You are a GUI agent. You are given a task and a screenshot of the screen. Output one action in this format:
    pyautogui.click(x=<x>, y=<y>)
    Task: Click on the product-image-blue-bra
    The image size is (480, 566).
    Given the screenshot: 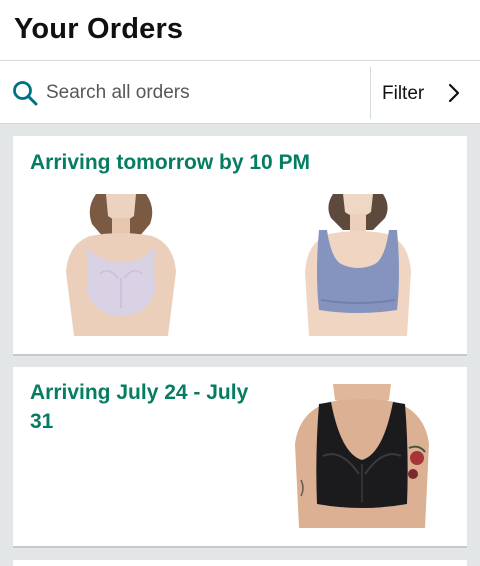 What is the action you would take?
    pyautogui.click(x=358, y=265)
    